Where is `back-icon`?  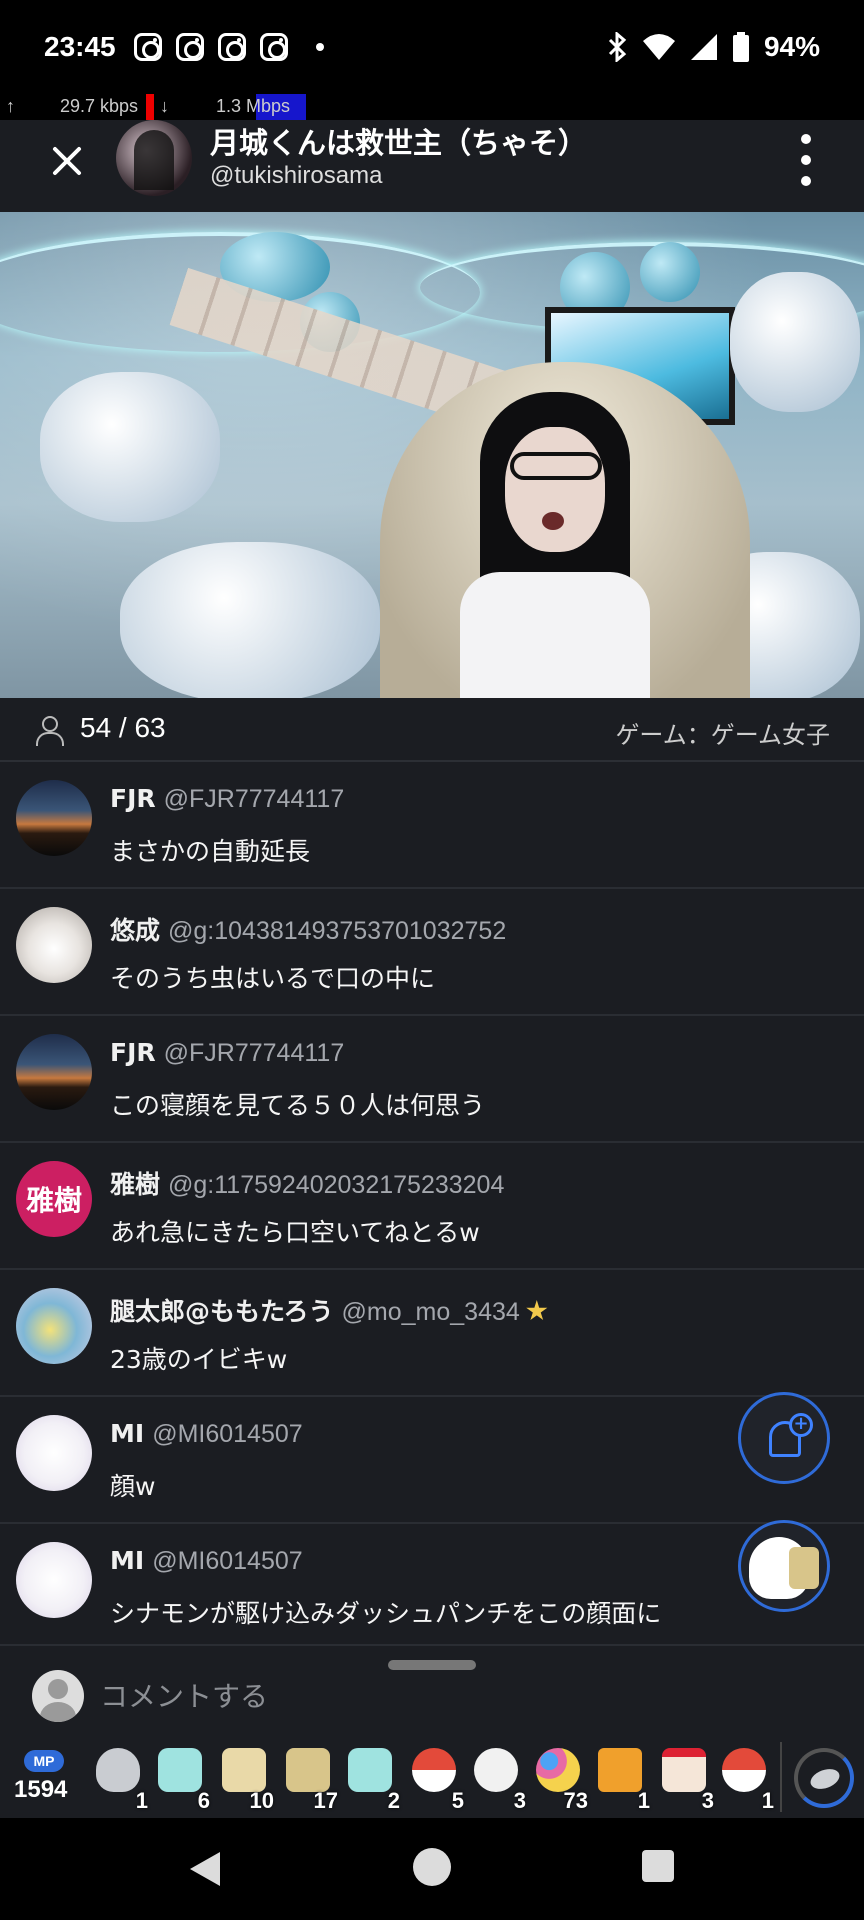
back-icon is located at coordinates (205, 1869).